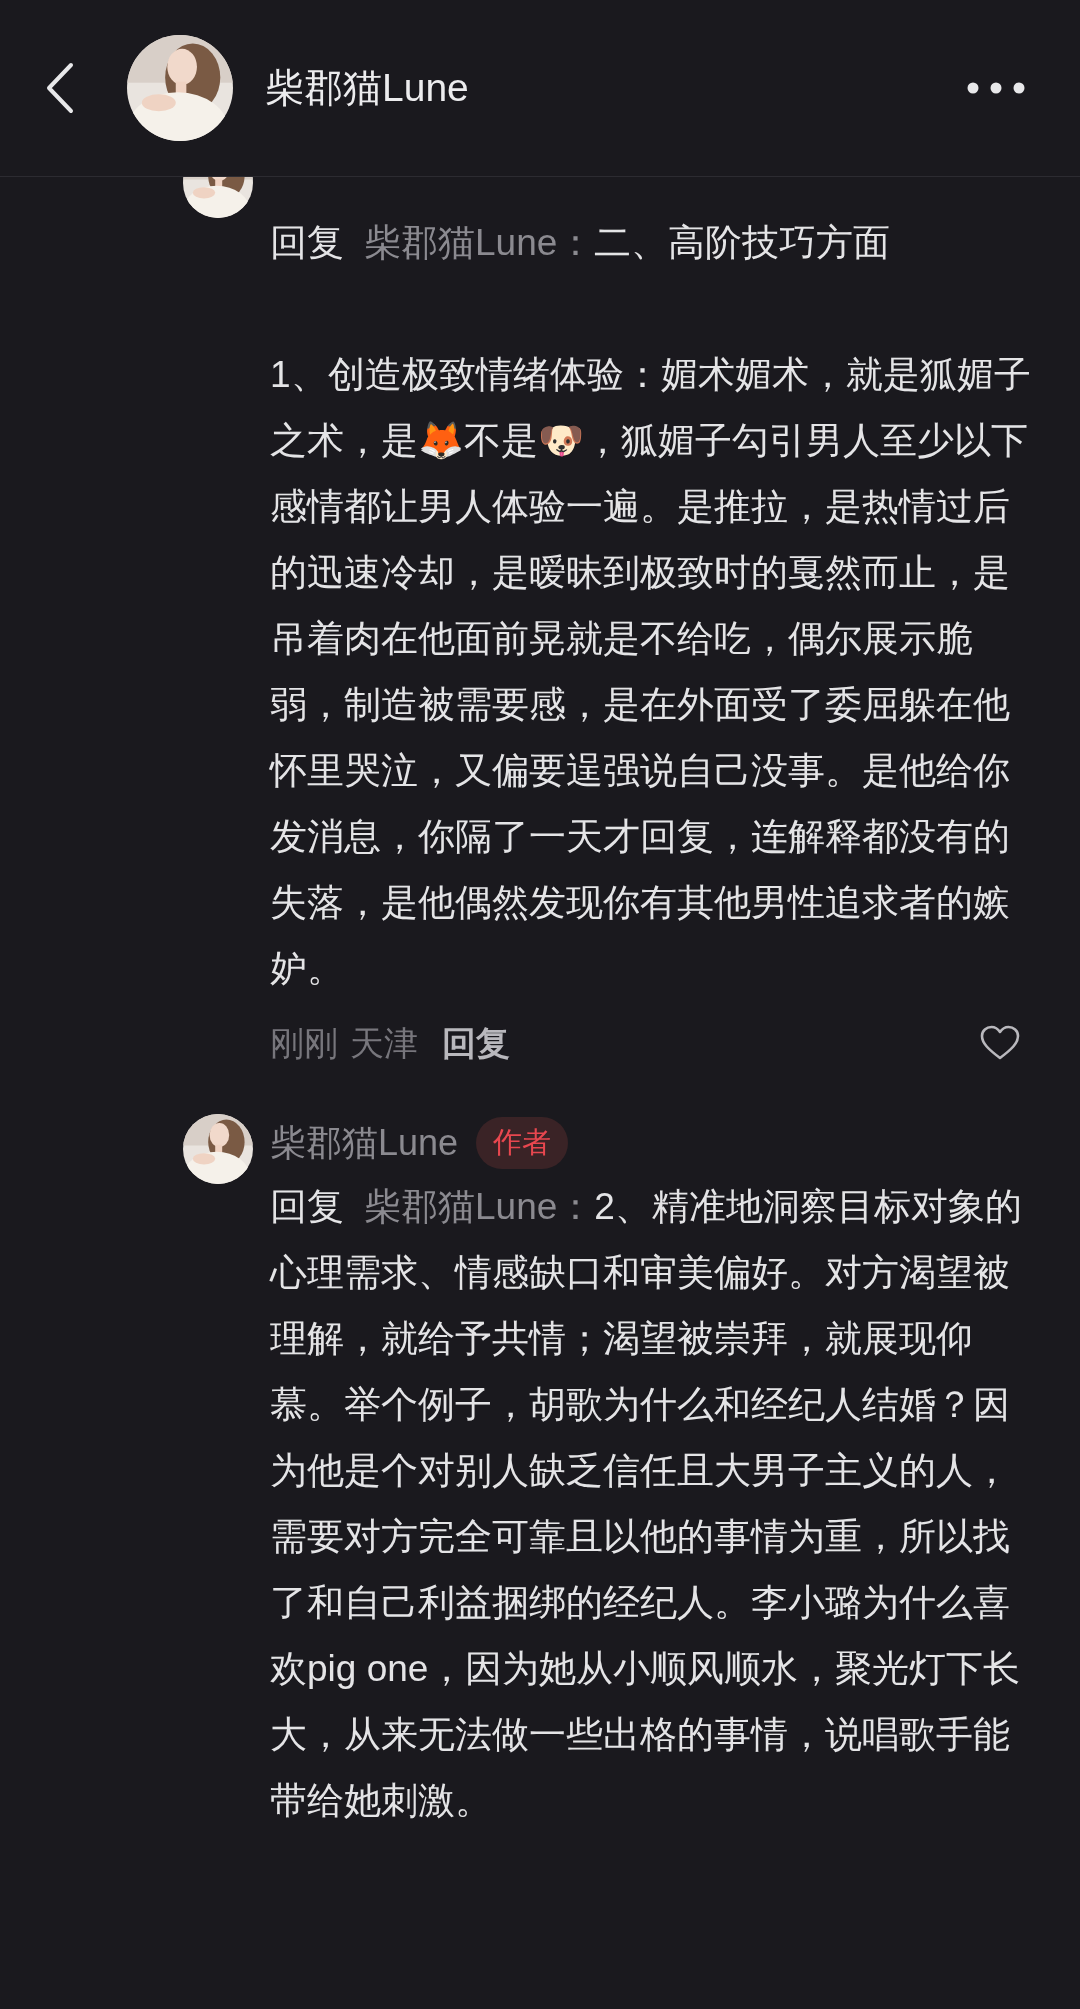  Describe the element at coordinates (364, 1143) in the screenshot. I see `author-name: 柴郡猫Lune` at that location.